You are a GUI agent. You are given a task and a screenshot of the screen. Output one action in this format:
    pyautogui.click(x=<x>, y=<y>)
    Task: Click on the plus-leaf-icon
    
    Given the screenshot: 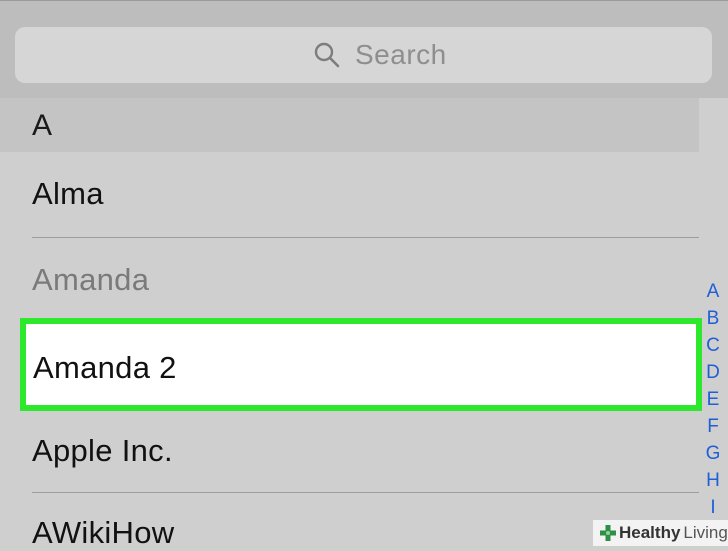 What is the action you would take?
    pyautogui.click(x=608, y=533)
    